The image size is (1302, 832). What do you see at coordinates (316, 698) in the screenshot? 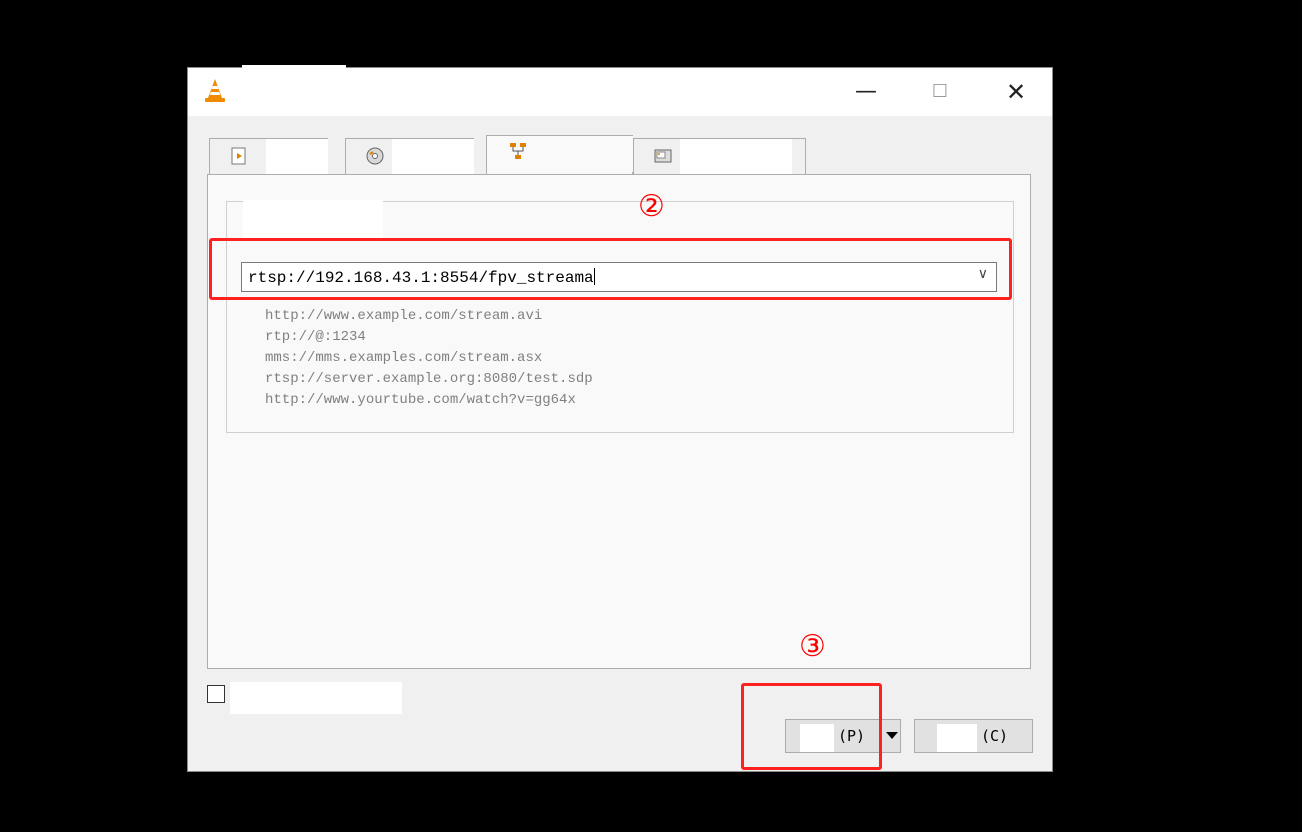
I see `show-more-options-label` at bounding box center [316, 698].